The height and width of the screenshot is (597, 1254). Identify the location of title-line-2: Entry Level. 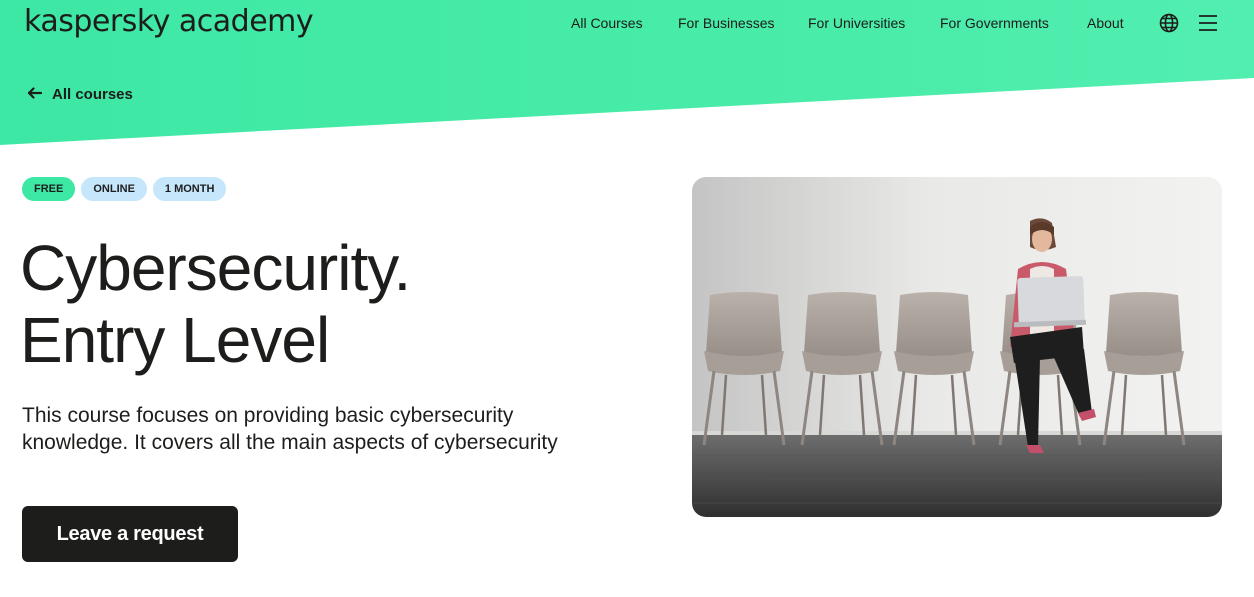
(175, 340).